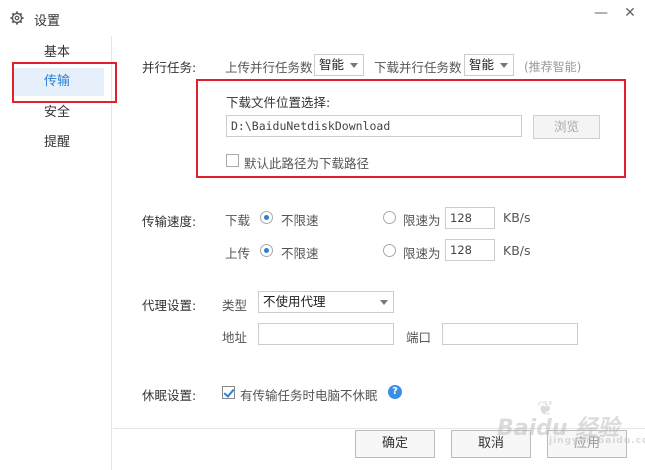 The height and width of the screenshot is (470, 645). I want to click on speed-upload-label: 上传, so click(238, 253).